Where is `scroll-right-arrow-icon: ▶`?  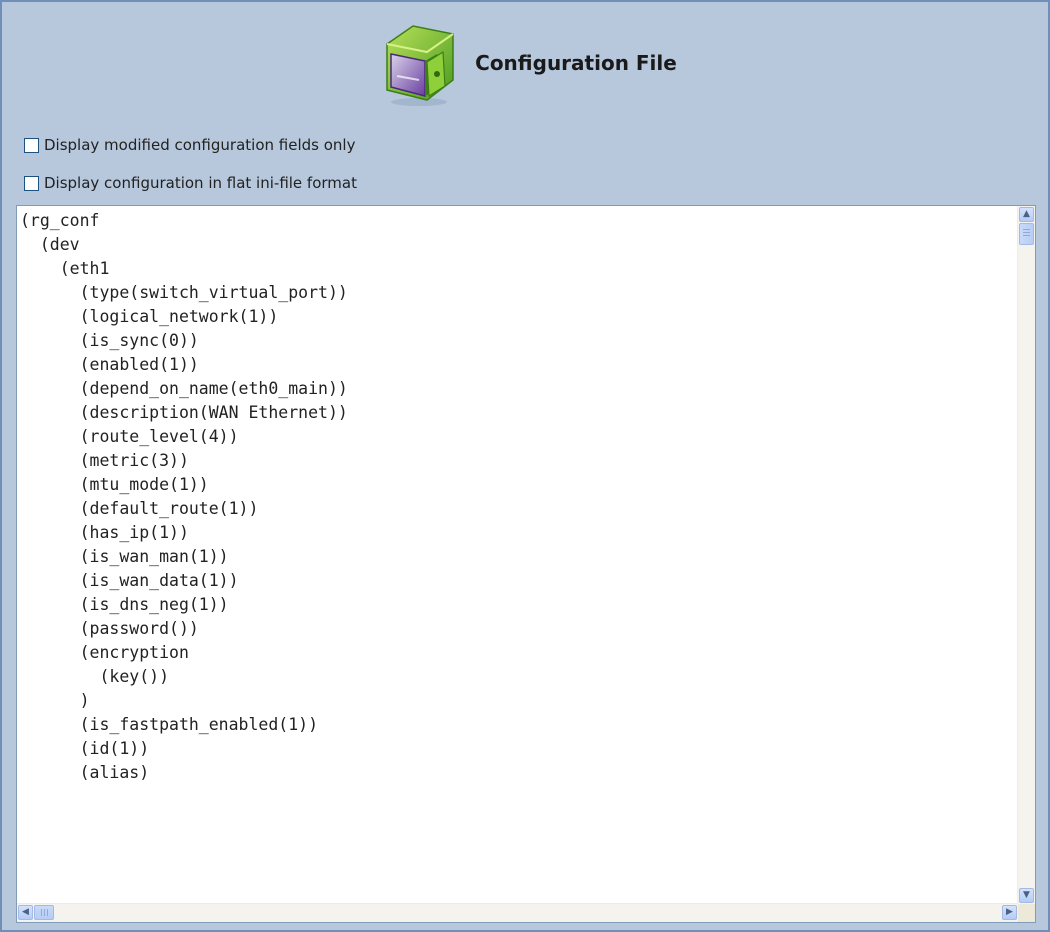
scroll-right-arrow-icon: ▶ is located at coordinates (1009, 912).